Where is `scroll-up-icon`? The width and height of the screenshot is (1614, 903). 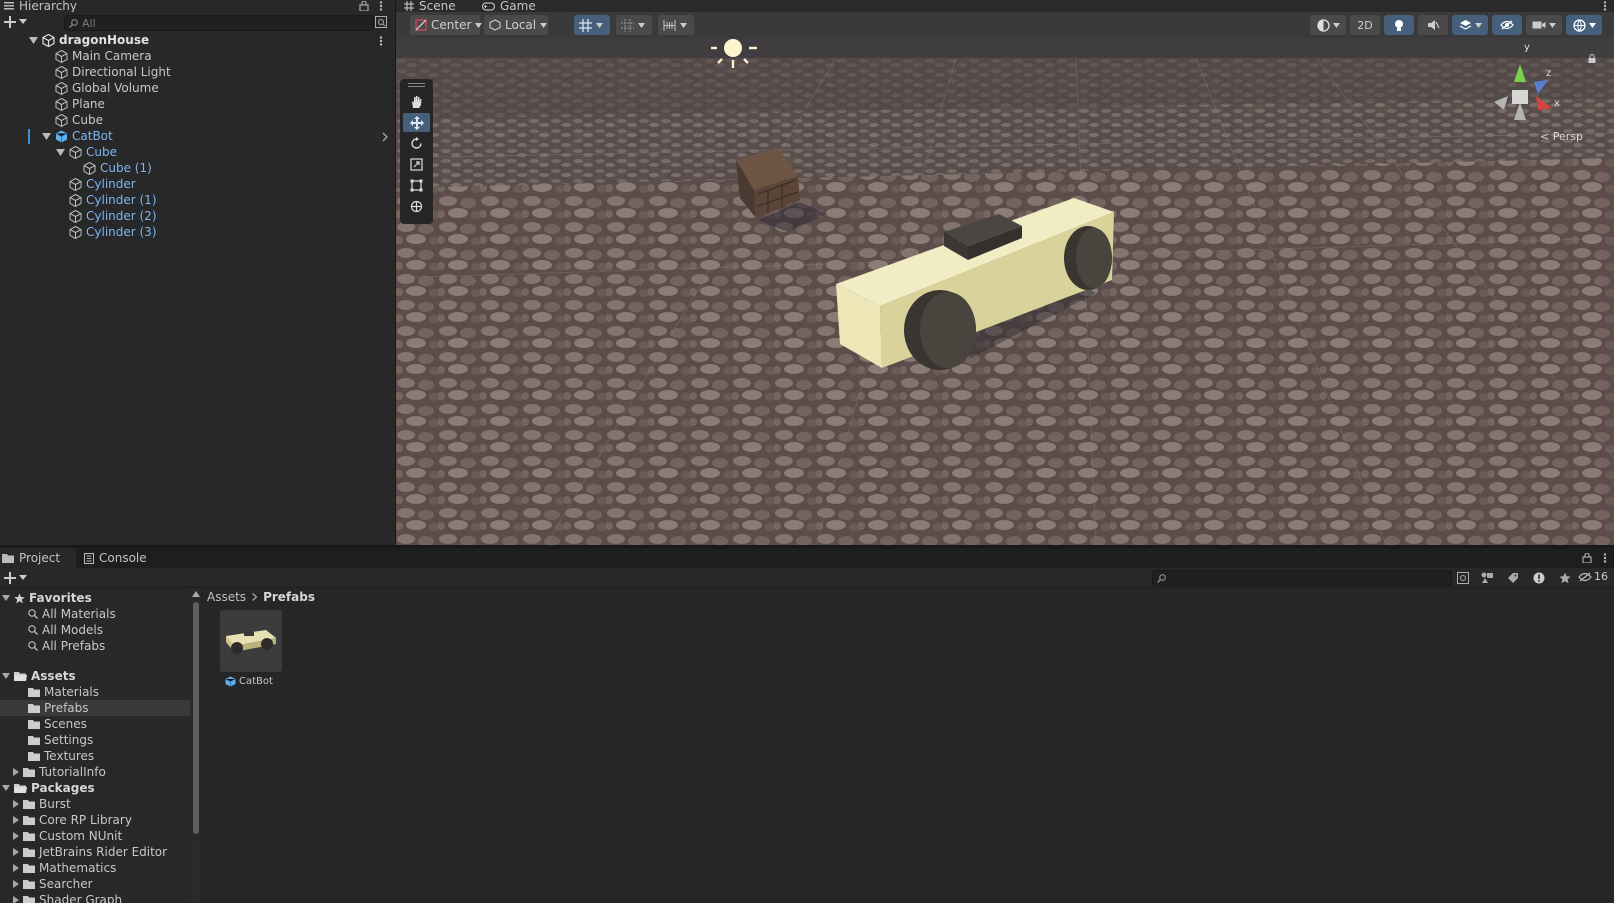 scroll-up-icon is located at coordinates (196, 594).